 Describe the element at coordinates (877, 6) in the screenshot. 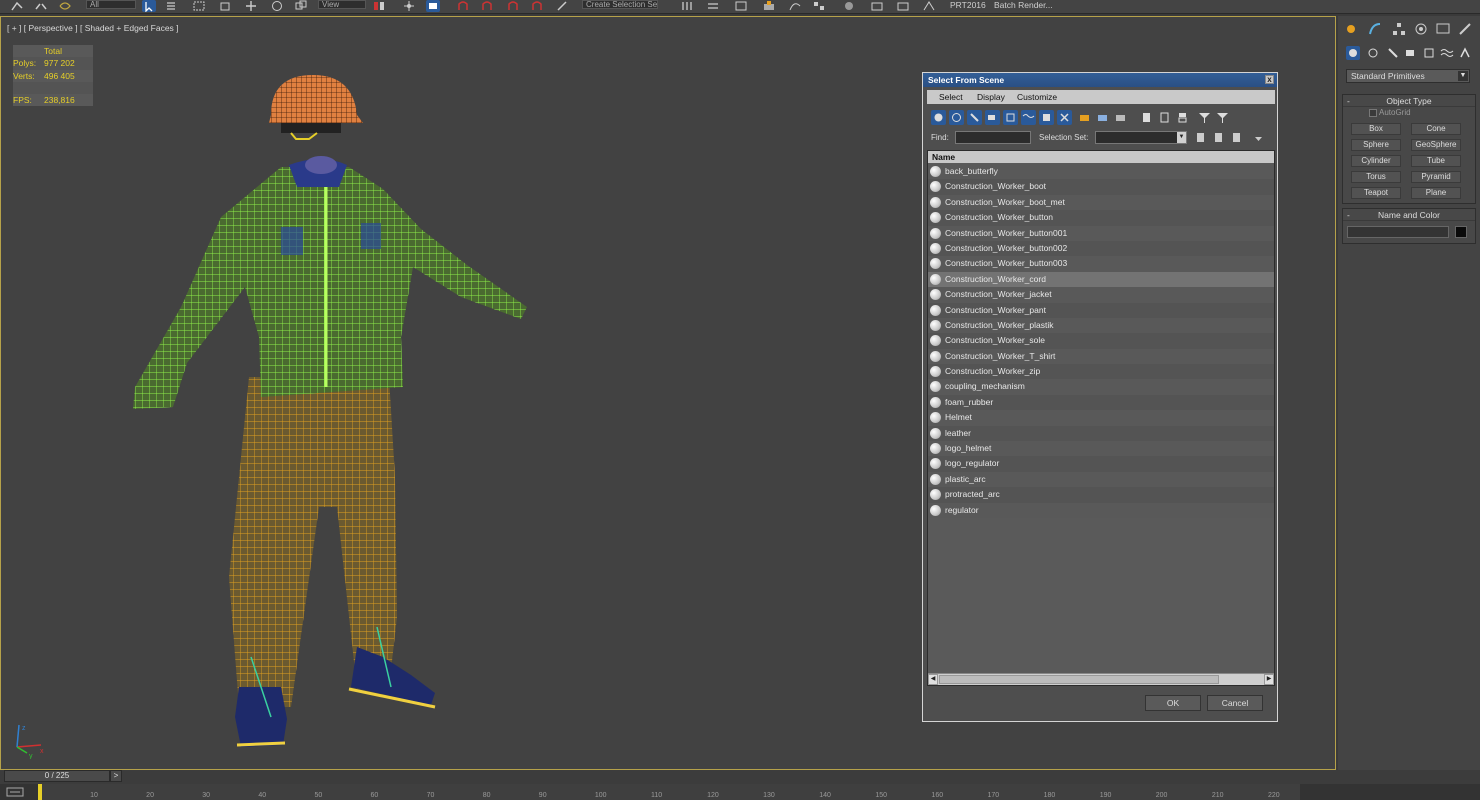

I see `render-setup-icon` at that location.